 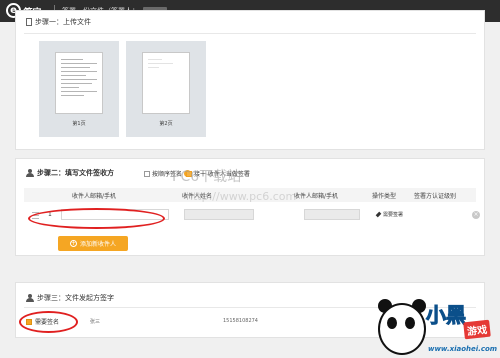 What do you see at coordinates (95, 322) in the screenshot?
I see `signer-name: 张三` at bounding box center [95, 322].